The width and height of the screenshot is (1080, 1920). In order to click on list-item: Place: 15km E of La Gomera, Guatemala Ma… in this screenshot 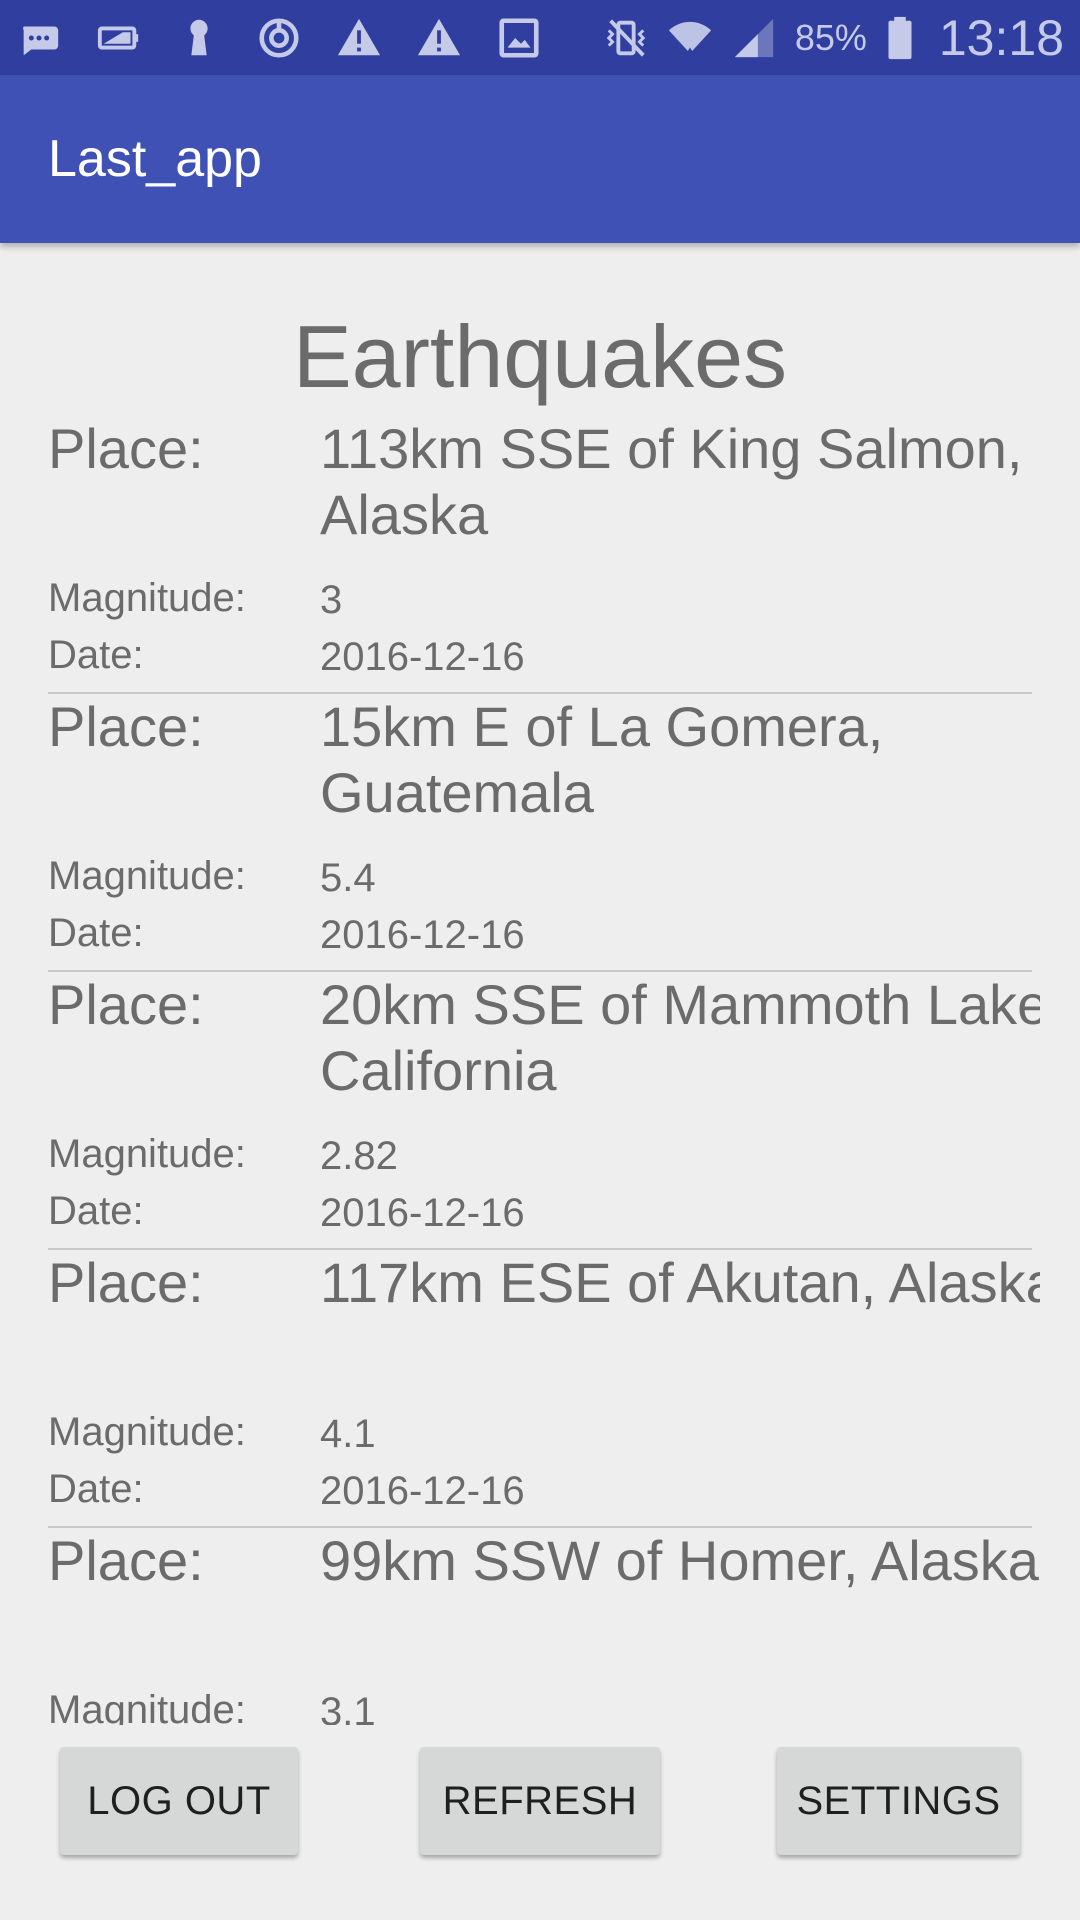, I will do `click(540, 833)`.